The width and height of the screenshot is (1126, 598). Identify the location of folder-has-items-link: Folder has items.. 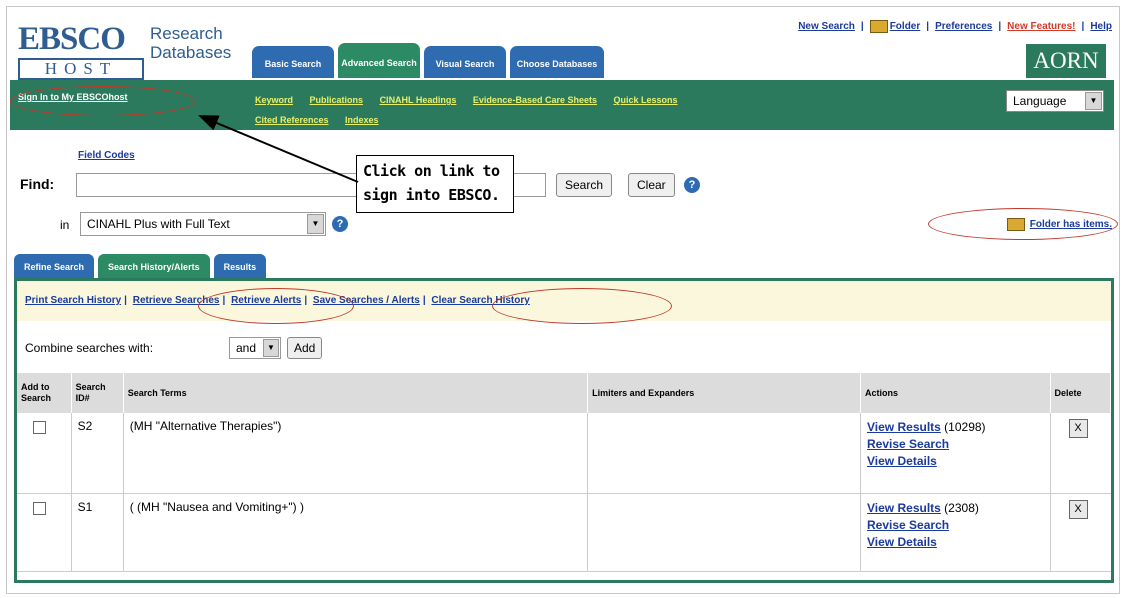
(1071, 224).